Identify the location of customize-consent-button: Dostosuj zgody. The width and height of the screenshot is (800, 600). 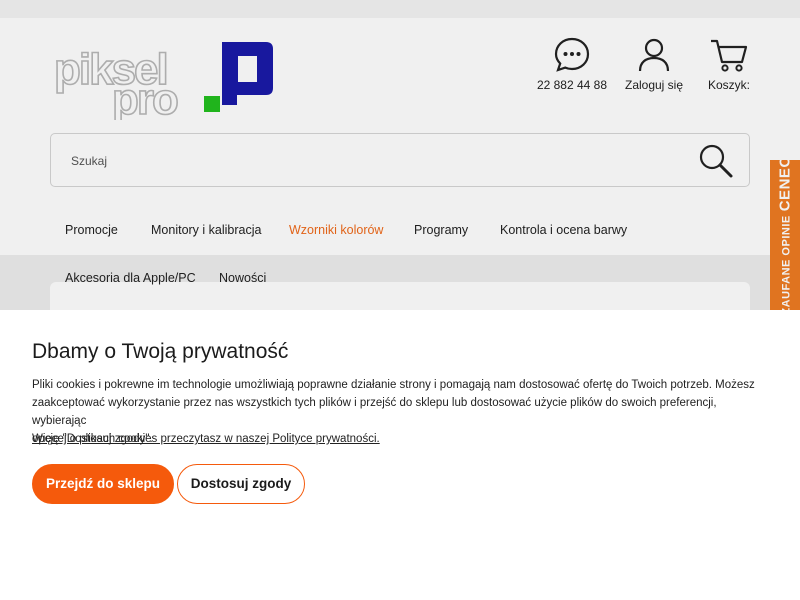
(241, 484).